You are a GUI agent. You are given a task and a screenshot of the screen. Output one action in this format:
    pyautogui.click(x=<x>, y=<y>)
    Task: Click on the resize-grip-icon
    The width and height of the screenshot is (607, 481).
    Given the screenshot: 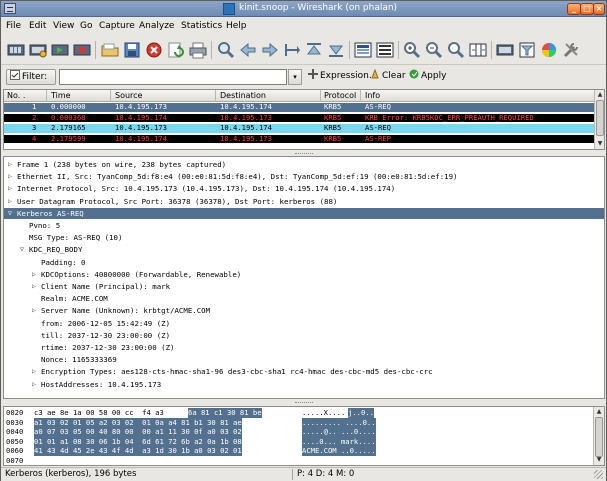 What is the action you would take?
    pyautogui.click(x=598, y=474)
    